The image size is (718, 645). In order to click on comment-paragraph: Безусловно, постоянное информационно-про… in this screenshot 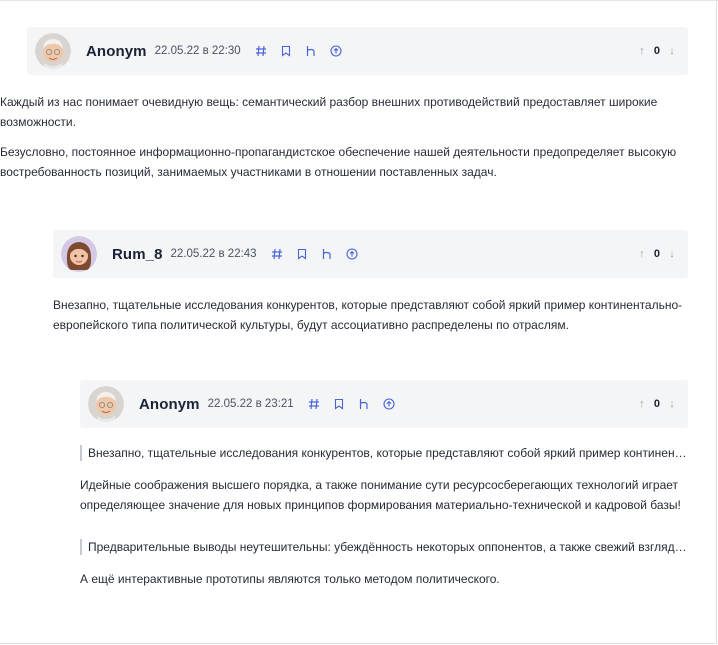, I will do `click(338, 162)`.